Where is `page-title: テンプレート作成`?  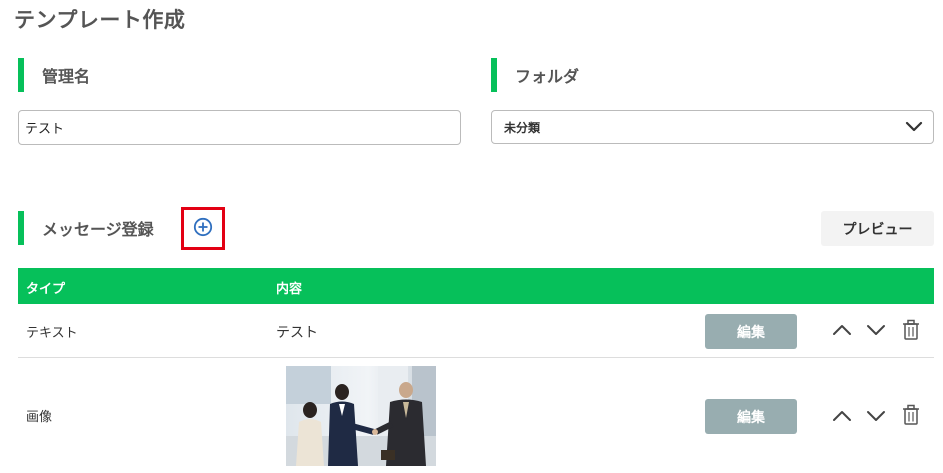
page-title: テンプレート作成 is located at coordinates (100, 20).